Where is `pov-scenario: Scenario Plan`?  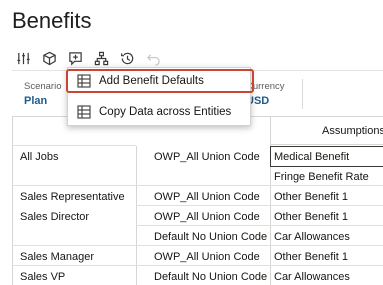
pov-scenario: Scenario Plan is located at coordinates (43, 94).